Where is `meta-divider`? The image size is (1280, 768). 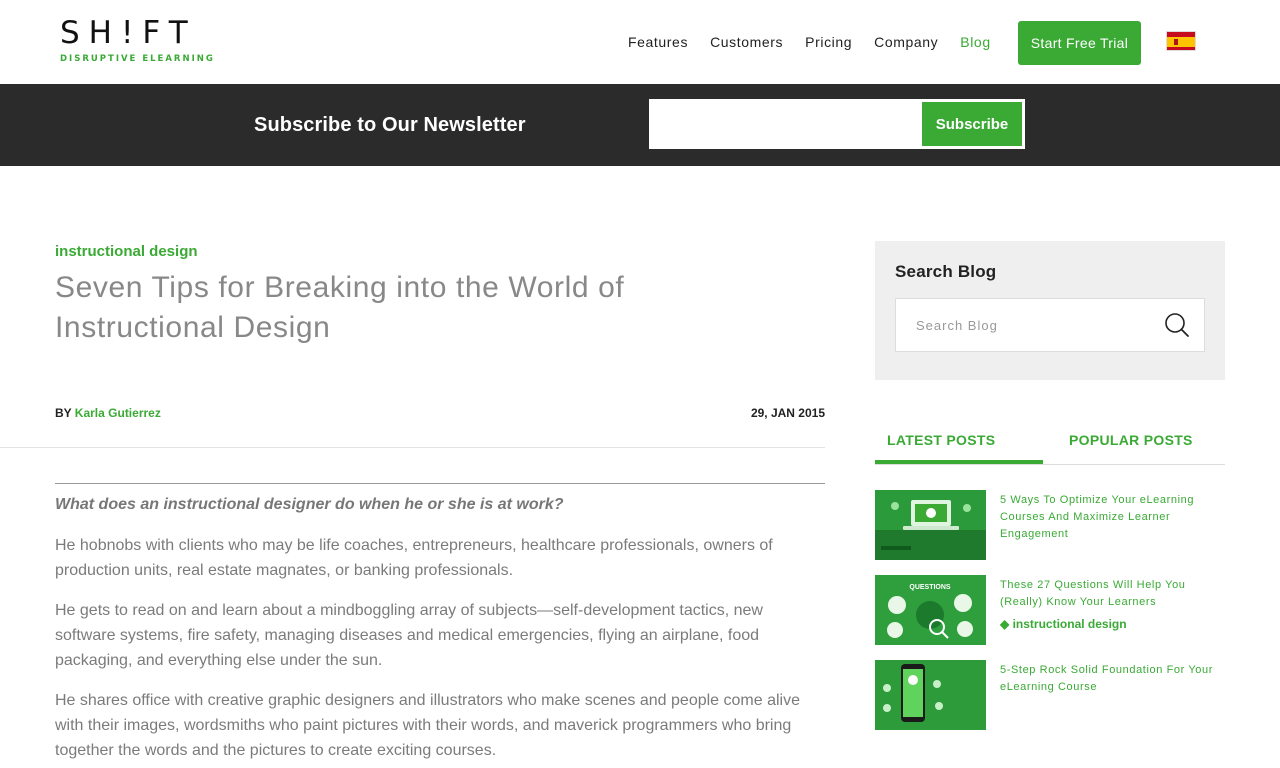 meta-divider is located at coordinates (412, 447).